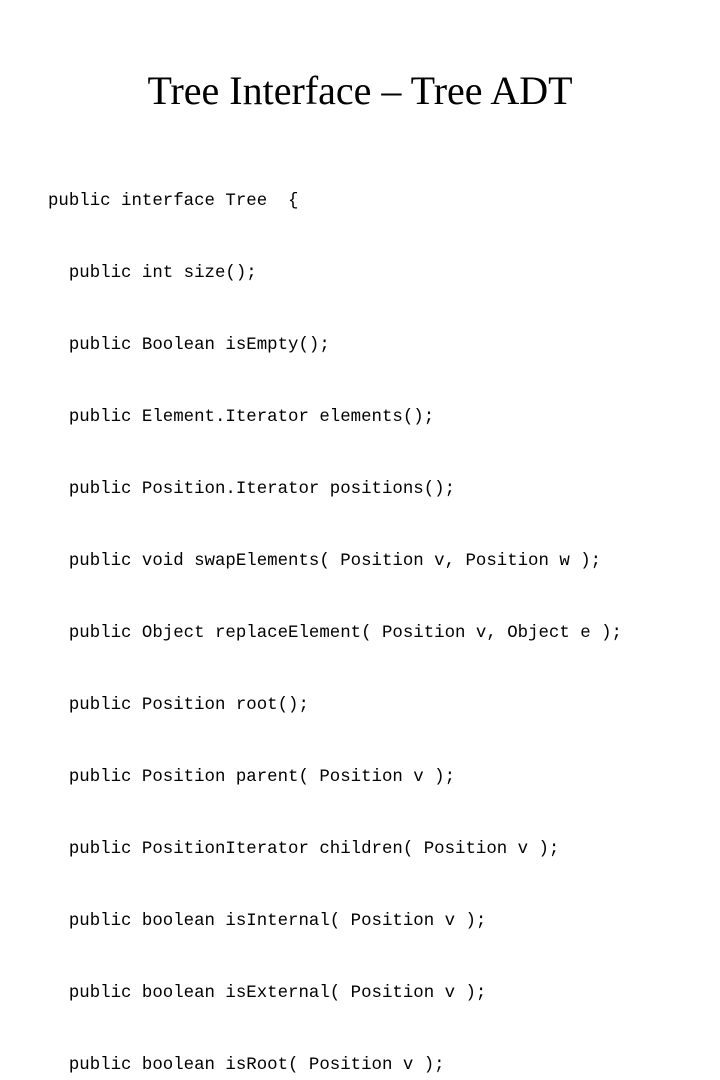 The height and width of the screenshot is (1080, 720). I want to click on code-line: public boolean isInternal( Position v );, so click(267, 921).